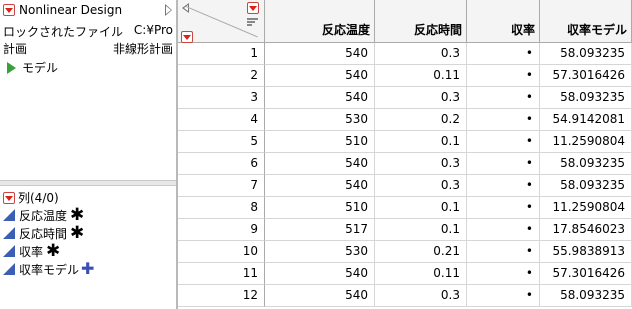 The height and width of the screenshot is (309, 632). What do you see at coordinates (221, 230) in the screenshot?
I see `row-number: 9` at bounding box center [221, 230].